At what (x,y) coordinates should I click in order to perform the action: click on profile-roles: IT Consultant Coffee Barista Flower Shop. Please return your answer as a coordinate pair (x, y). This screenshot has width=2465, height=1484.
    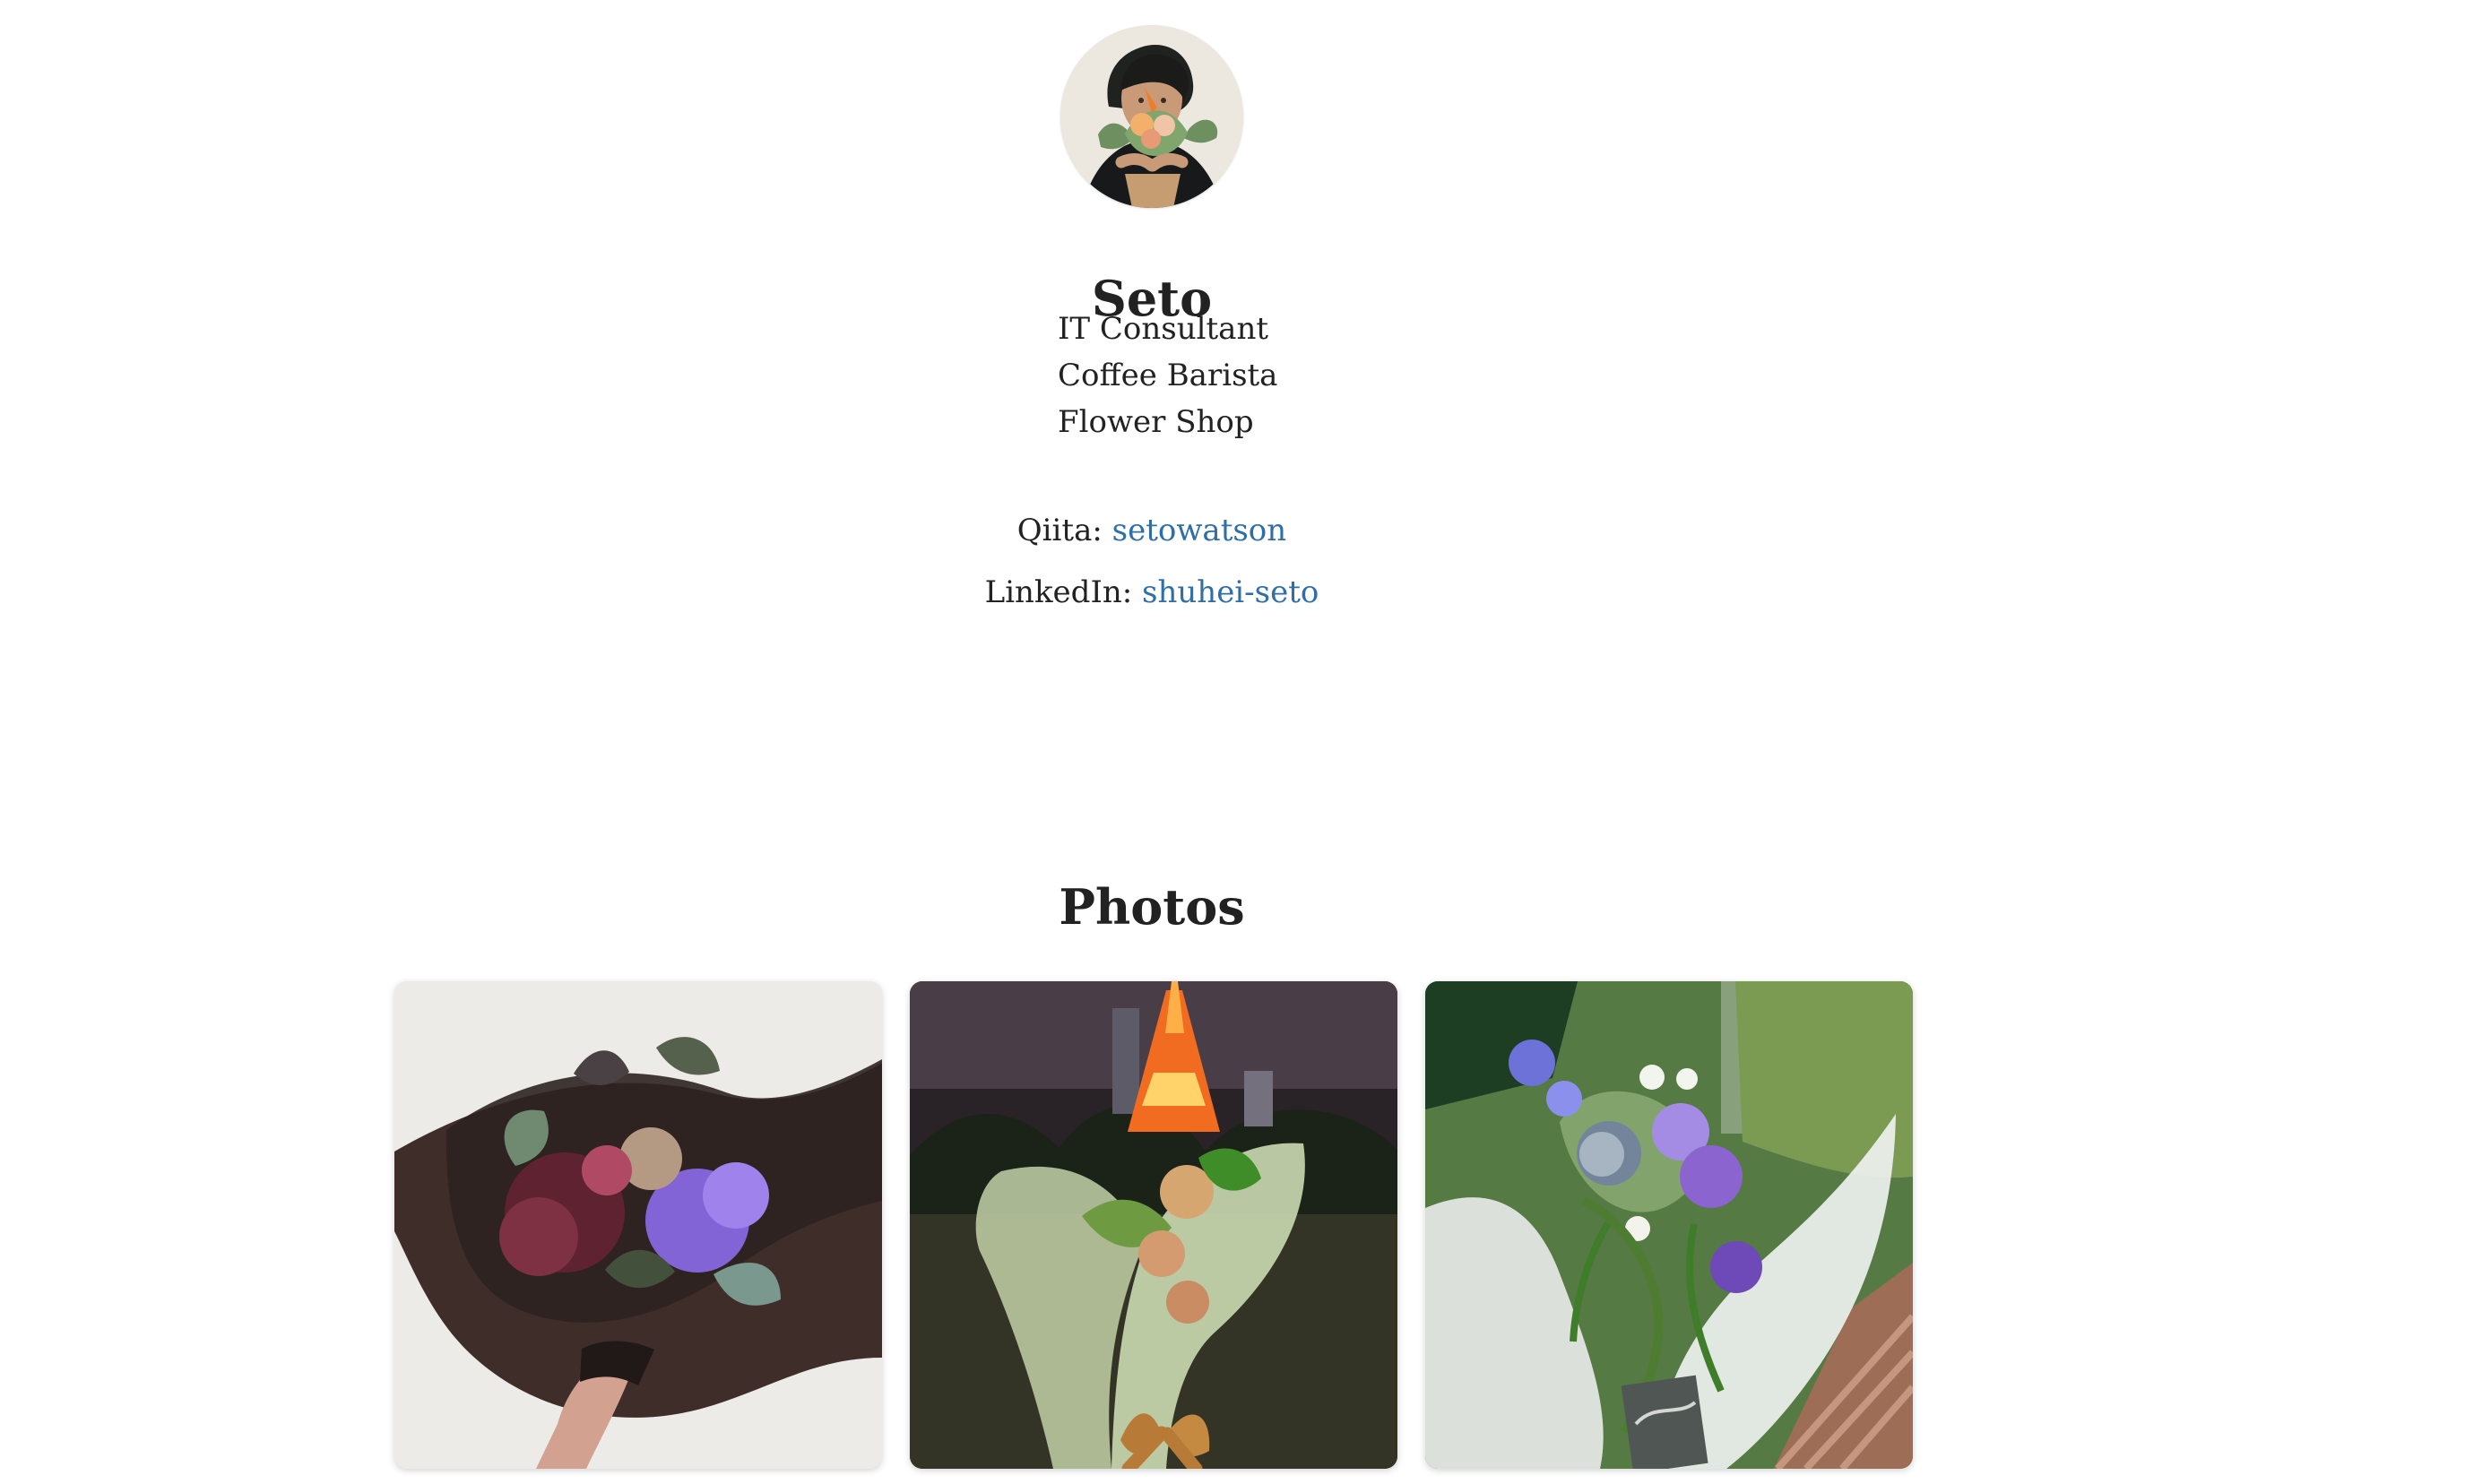
    Looking at the image, I should click on (1167, 375).